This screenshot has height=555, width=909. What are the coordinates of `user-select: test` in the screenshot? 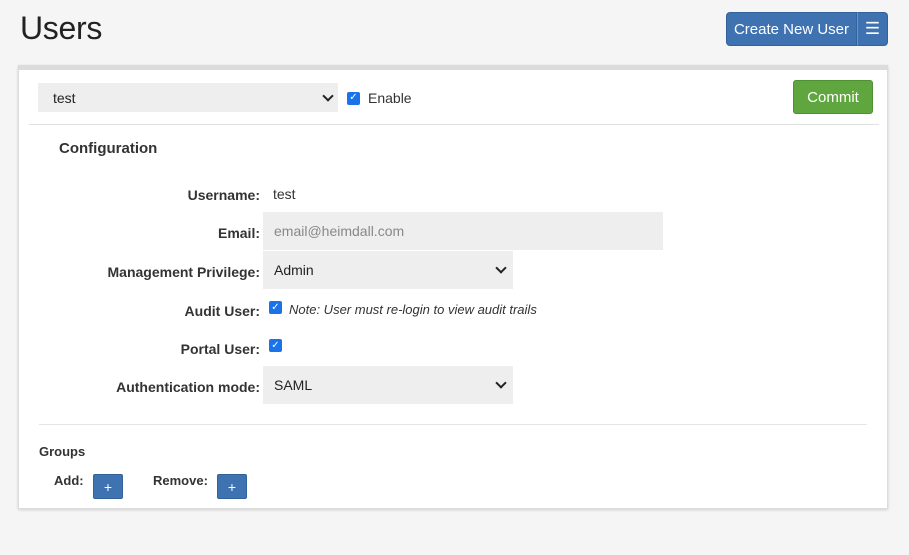 It's located at (188, 97).